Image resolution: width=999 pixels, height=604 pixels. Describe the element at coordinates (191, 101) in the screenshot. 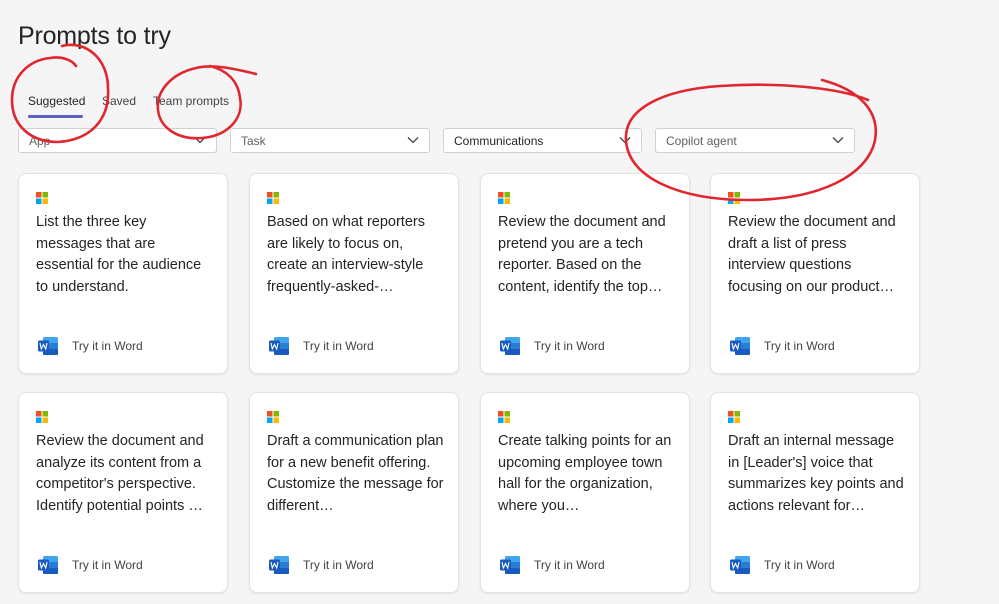

I see `tab-team-prompts: Team prompts` at that location.